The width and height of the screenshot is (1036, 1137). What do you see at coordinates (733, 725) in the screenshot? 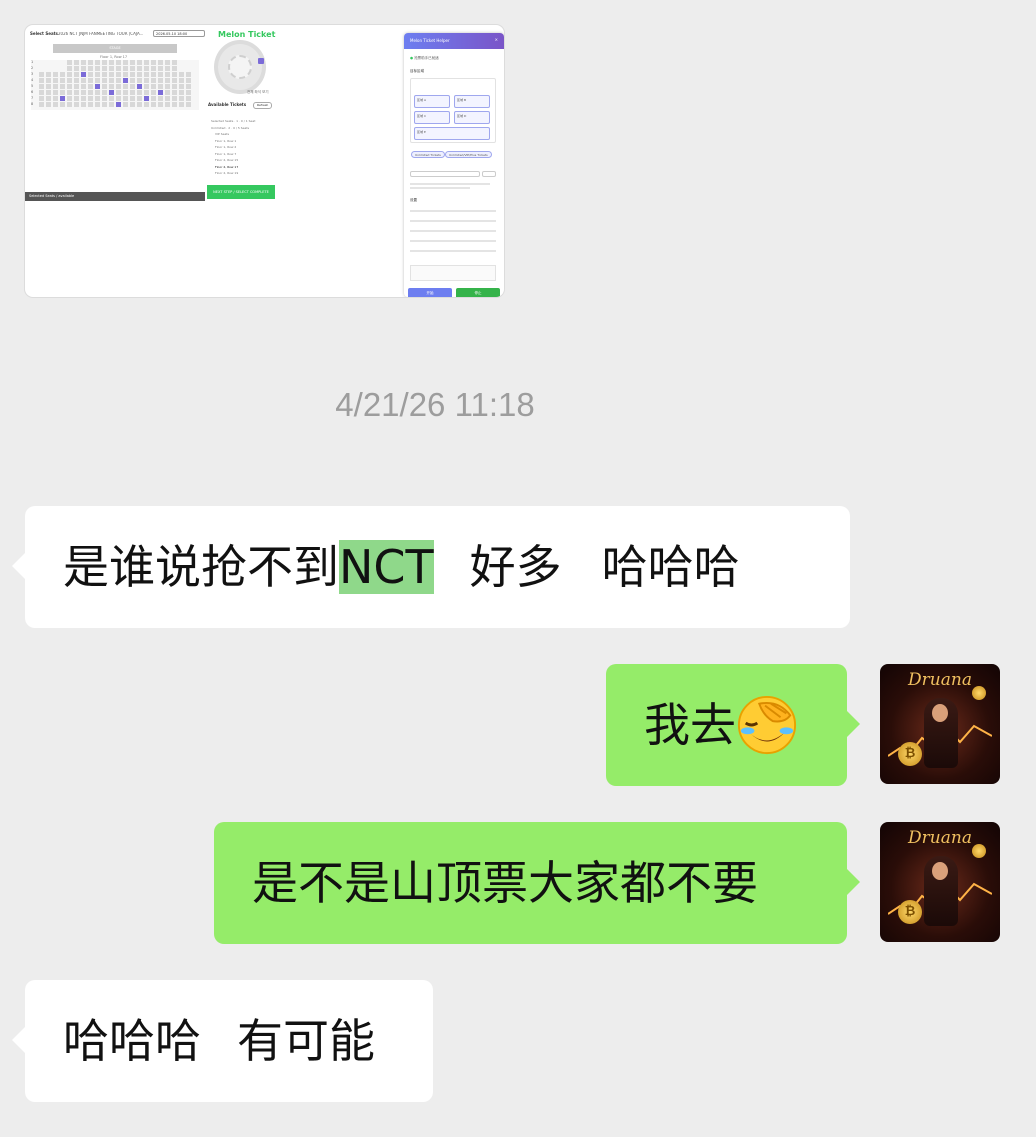
I see `message-bubble-outgoing: 我去` at bounding box center [733, 725].